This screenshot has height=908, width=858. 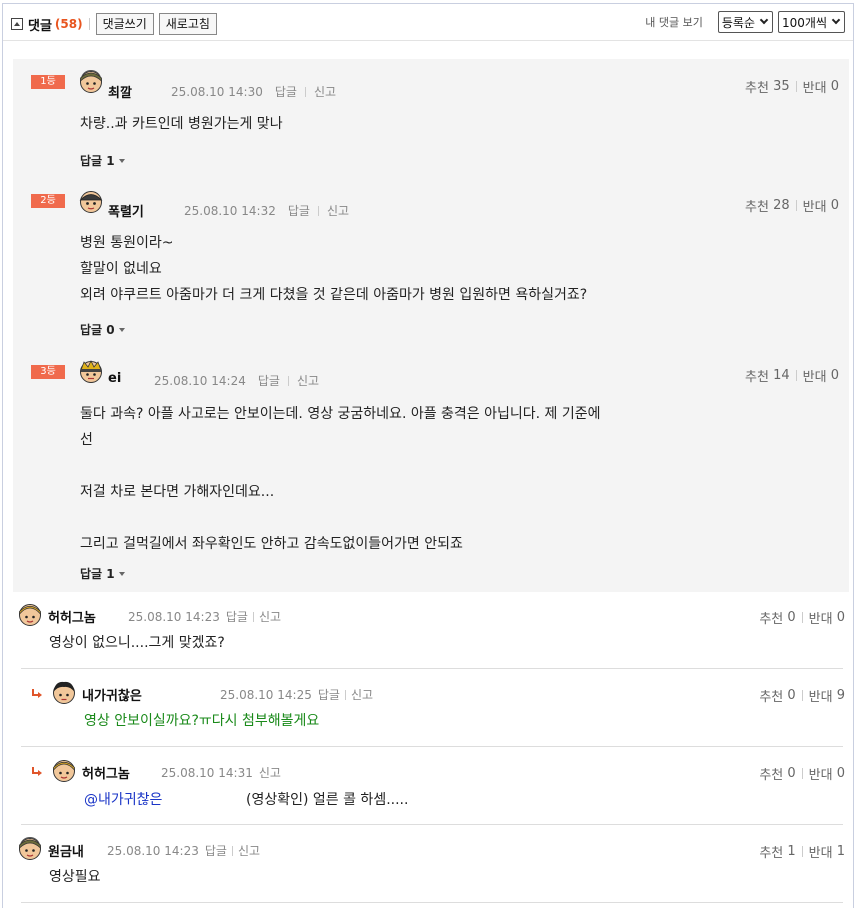 What do you see at coordinates (123, 800) in the screenshot?
I see `mention-link: @내가귀찮은` at bounding box center [123, 800].